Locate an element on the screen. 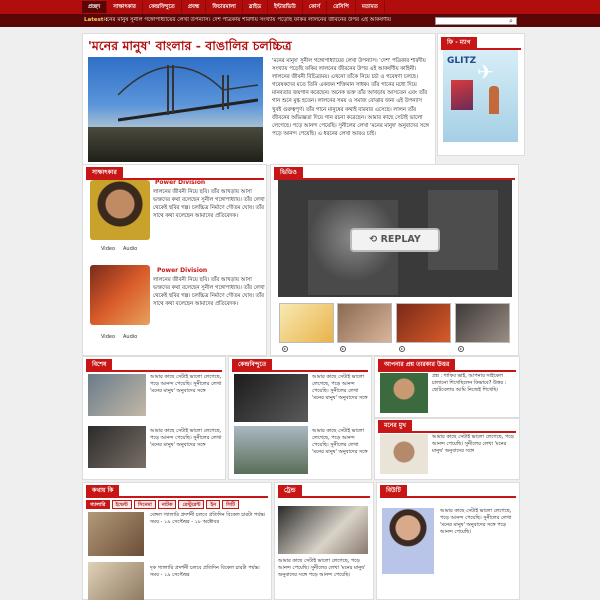 This screenshot has width=600, height=600. mind-card-image is located at coordinates (404, 454).